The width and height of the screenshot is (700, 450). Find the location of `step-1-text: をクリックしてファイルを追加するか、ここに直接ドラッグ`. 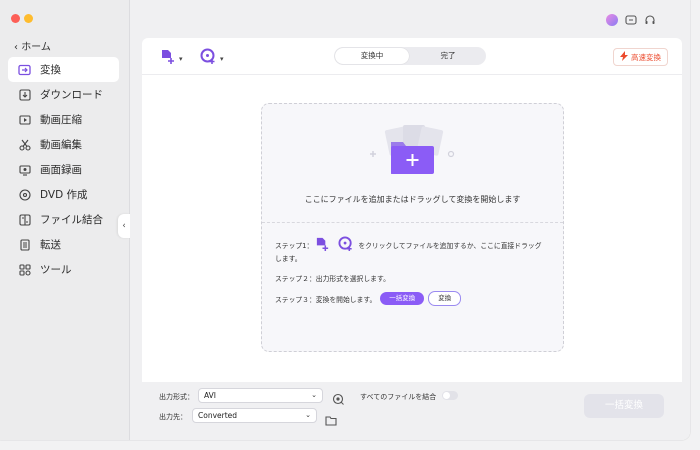

step-1-text: をクリックしてファイルを追加するか、ここに直接ドラッグ is located at coordinates (450, 246).